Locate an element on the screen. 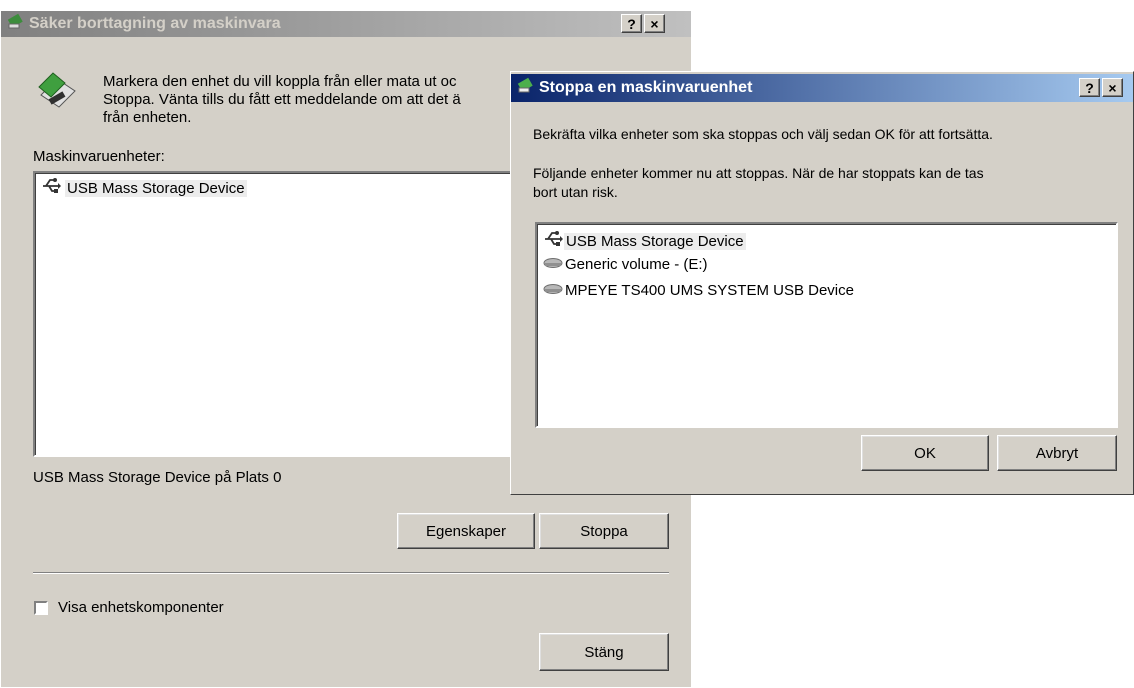 This screenshot has width=1134, height=688. device-label: MPEYE TS400 UMS SYSTEM USB Device is located at coordinates (709, 290).